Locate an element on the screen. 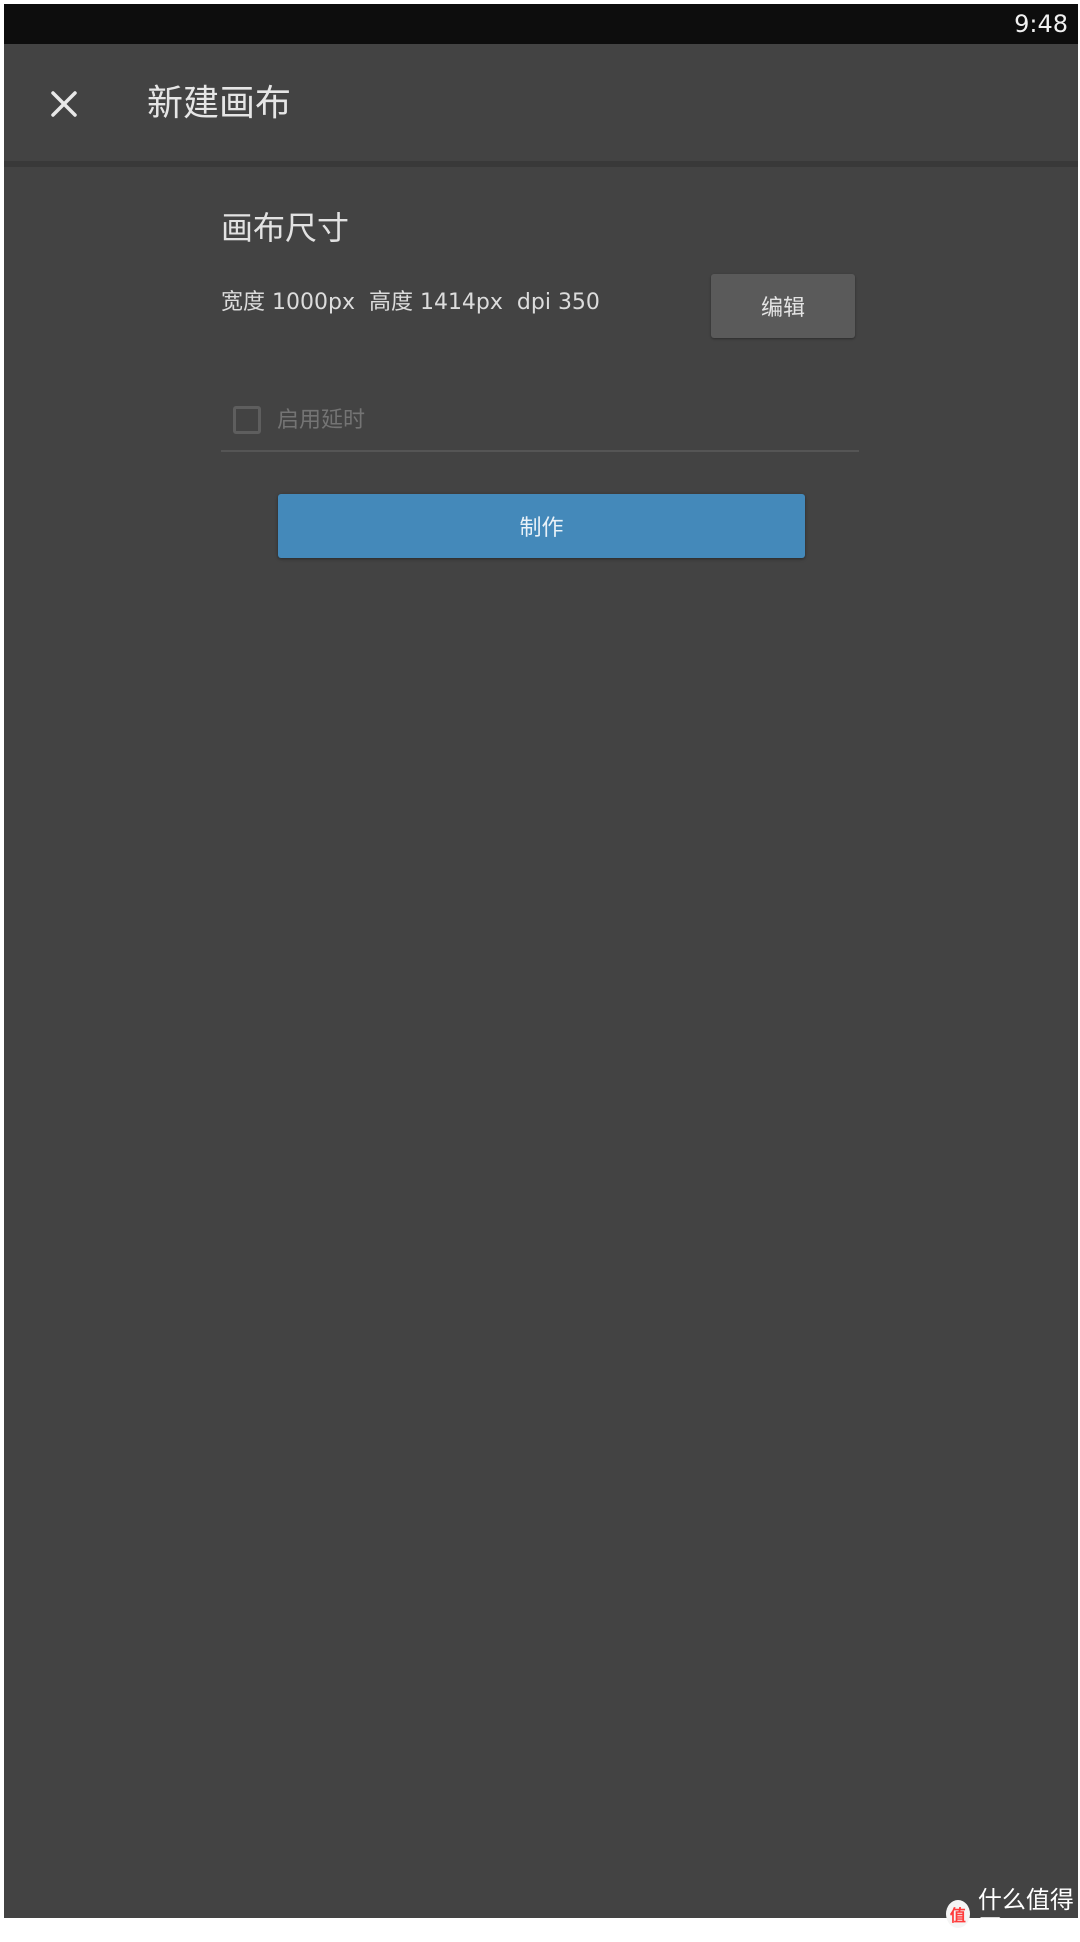 The height and width of the screenshot is (1942, 1080). make-button: 制作 is located at coordinates (541, 526).